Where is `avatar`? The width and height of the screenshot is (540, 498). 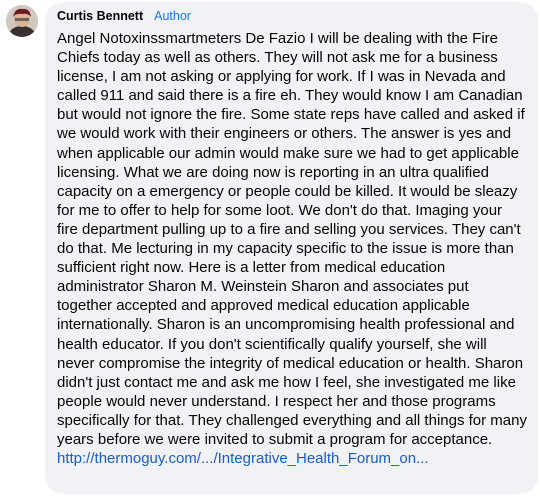
avatar is located at coordinates (22, 21).